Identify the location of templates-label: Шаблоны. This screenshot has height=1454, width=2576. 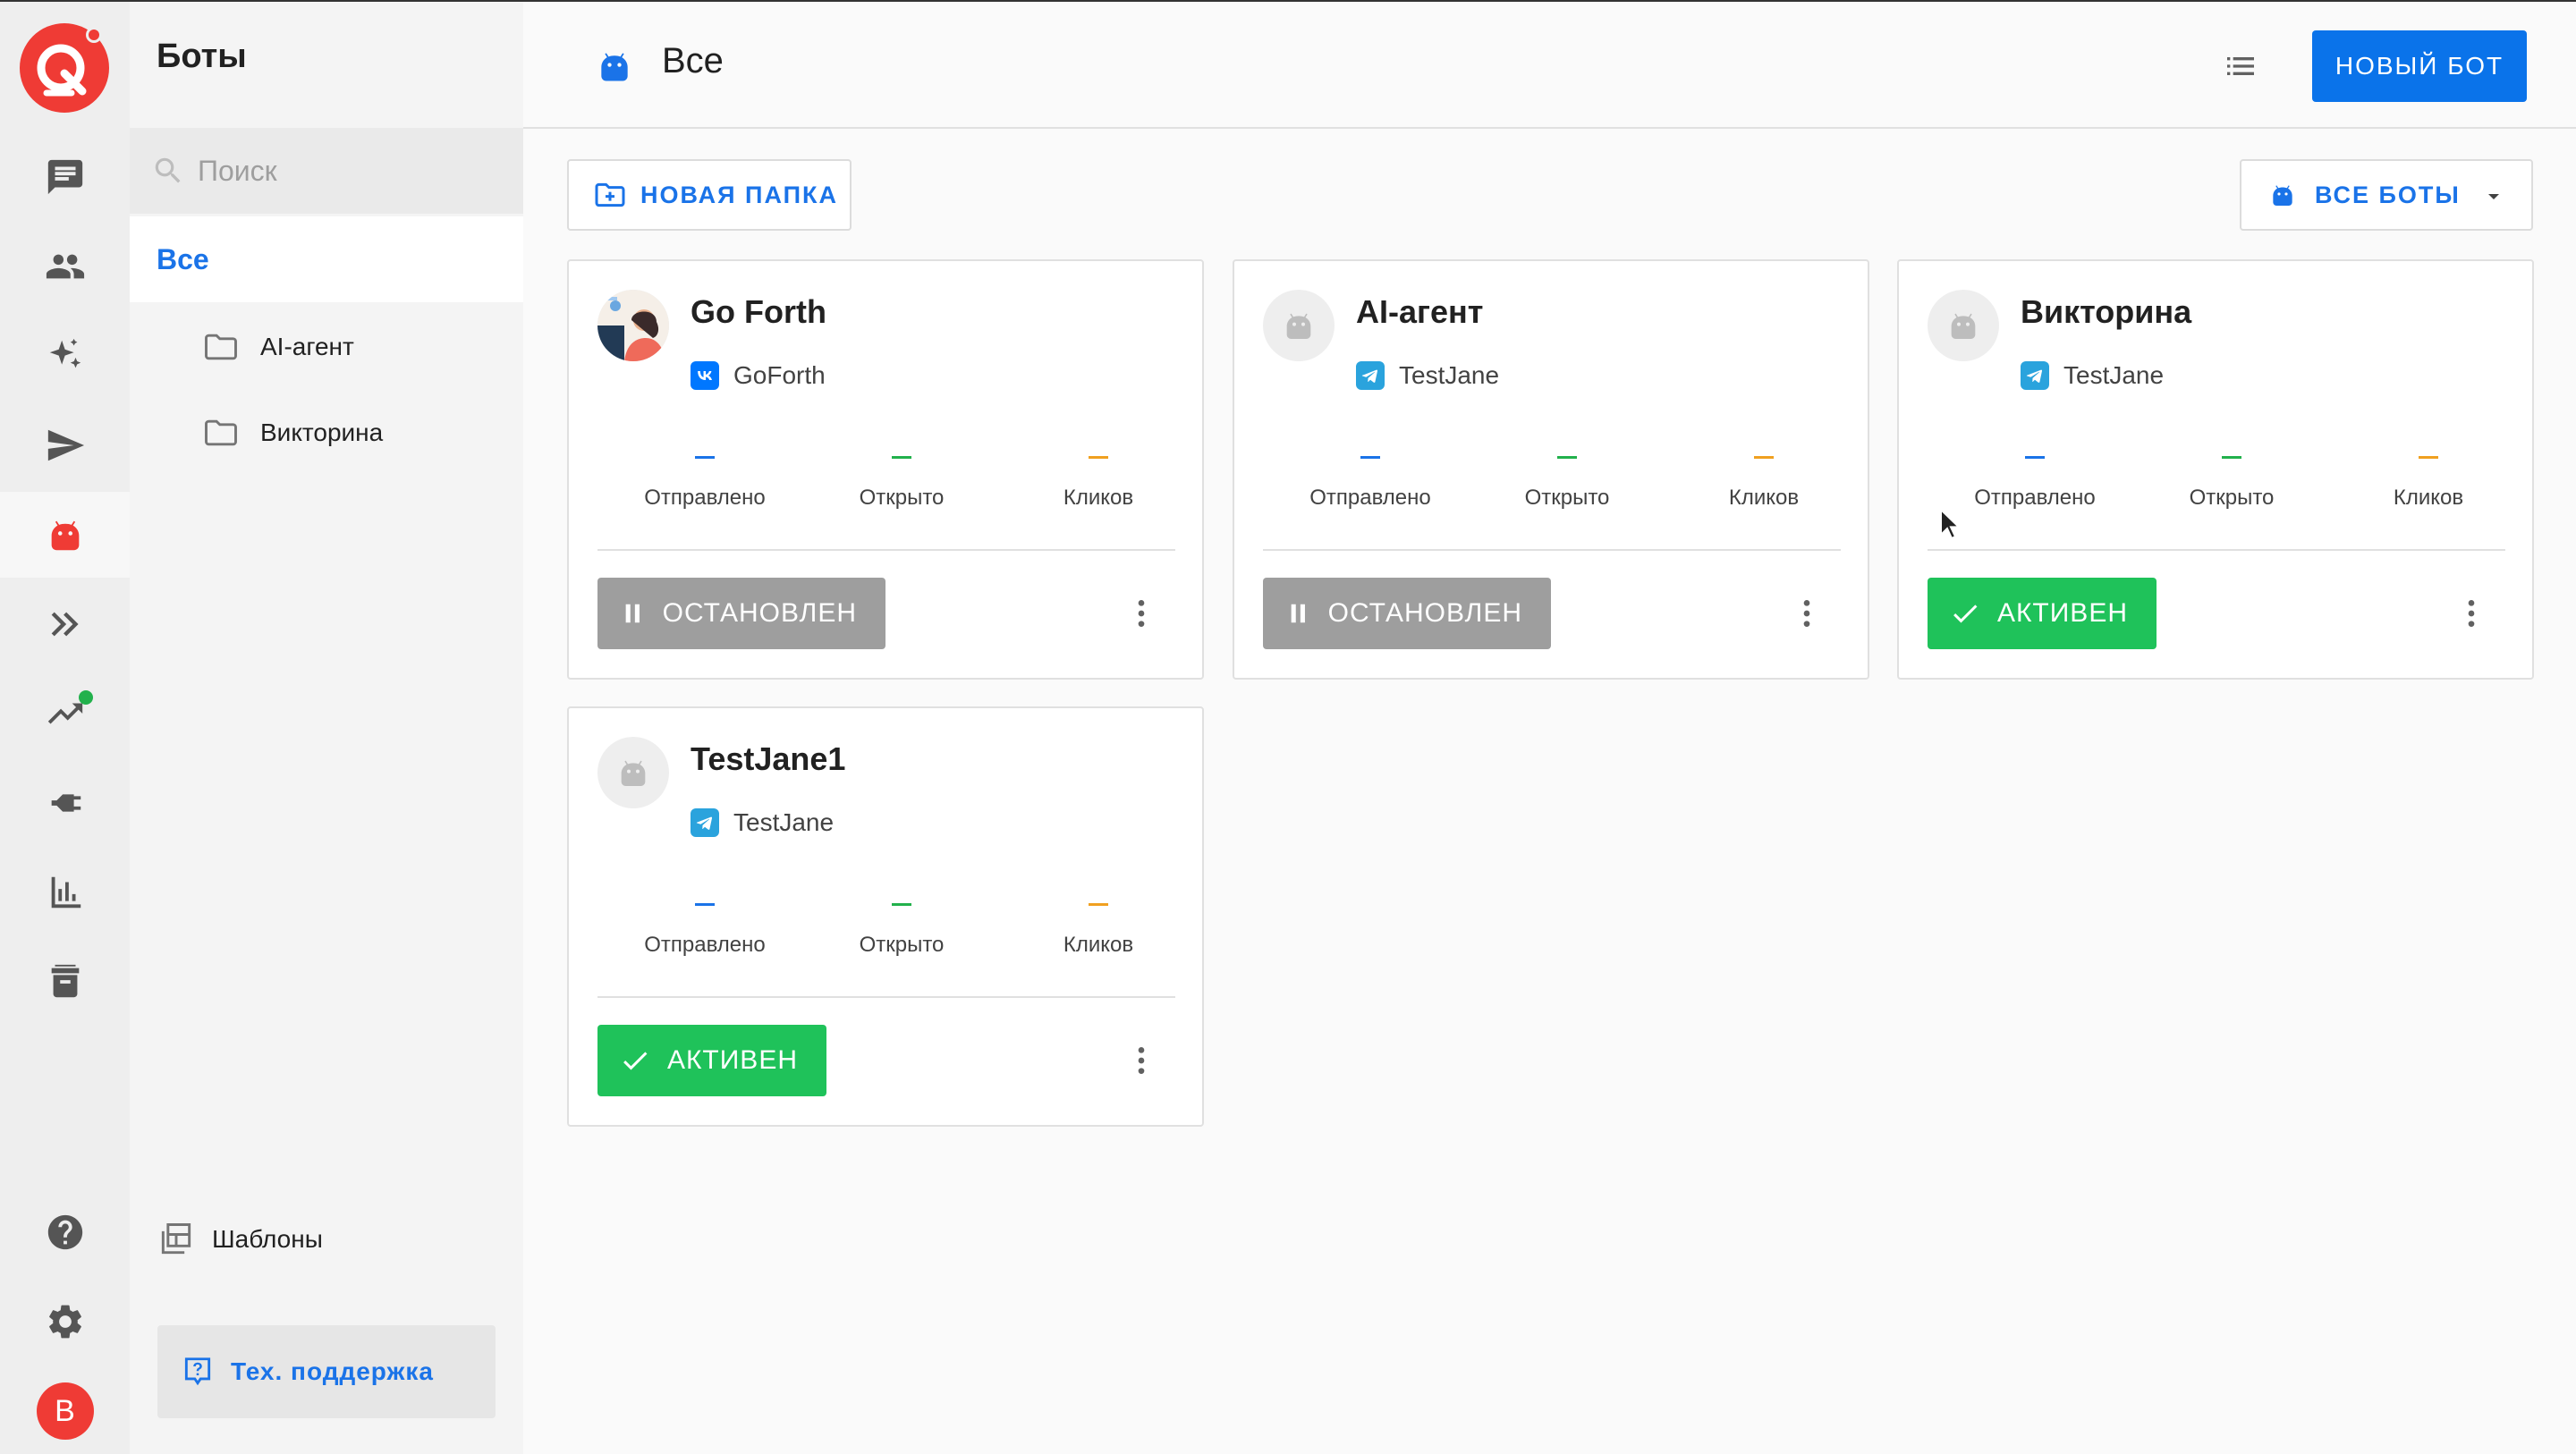
(267, 1239).